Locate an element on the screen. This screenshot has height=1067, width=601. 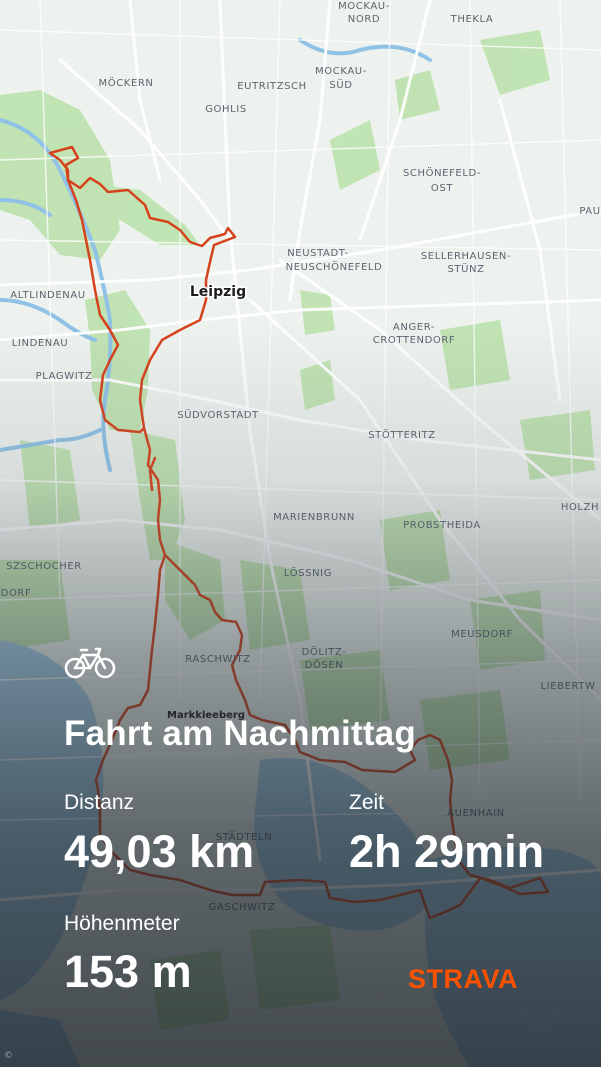
strava-logo: STRAVA is located at coordinates (463, 979).